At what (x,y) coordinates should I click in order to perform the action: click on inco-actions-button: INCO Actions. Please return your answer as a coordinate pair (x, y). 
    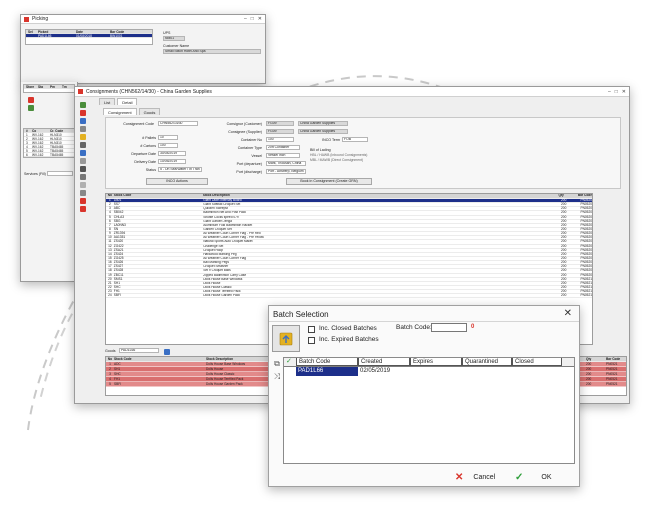
    Looking at the image, I should click on (177, 181).